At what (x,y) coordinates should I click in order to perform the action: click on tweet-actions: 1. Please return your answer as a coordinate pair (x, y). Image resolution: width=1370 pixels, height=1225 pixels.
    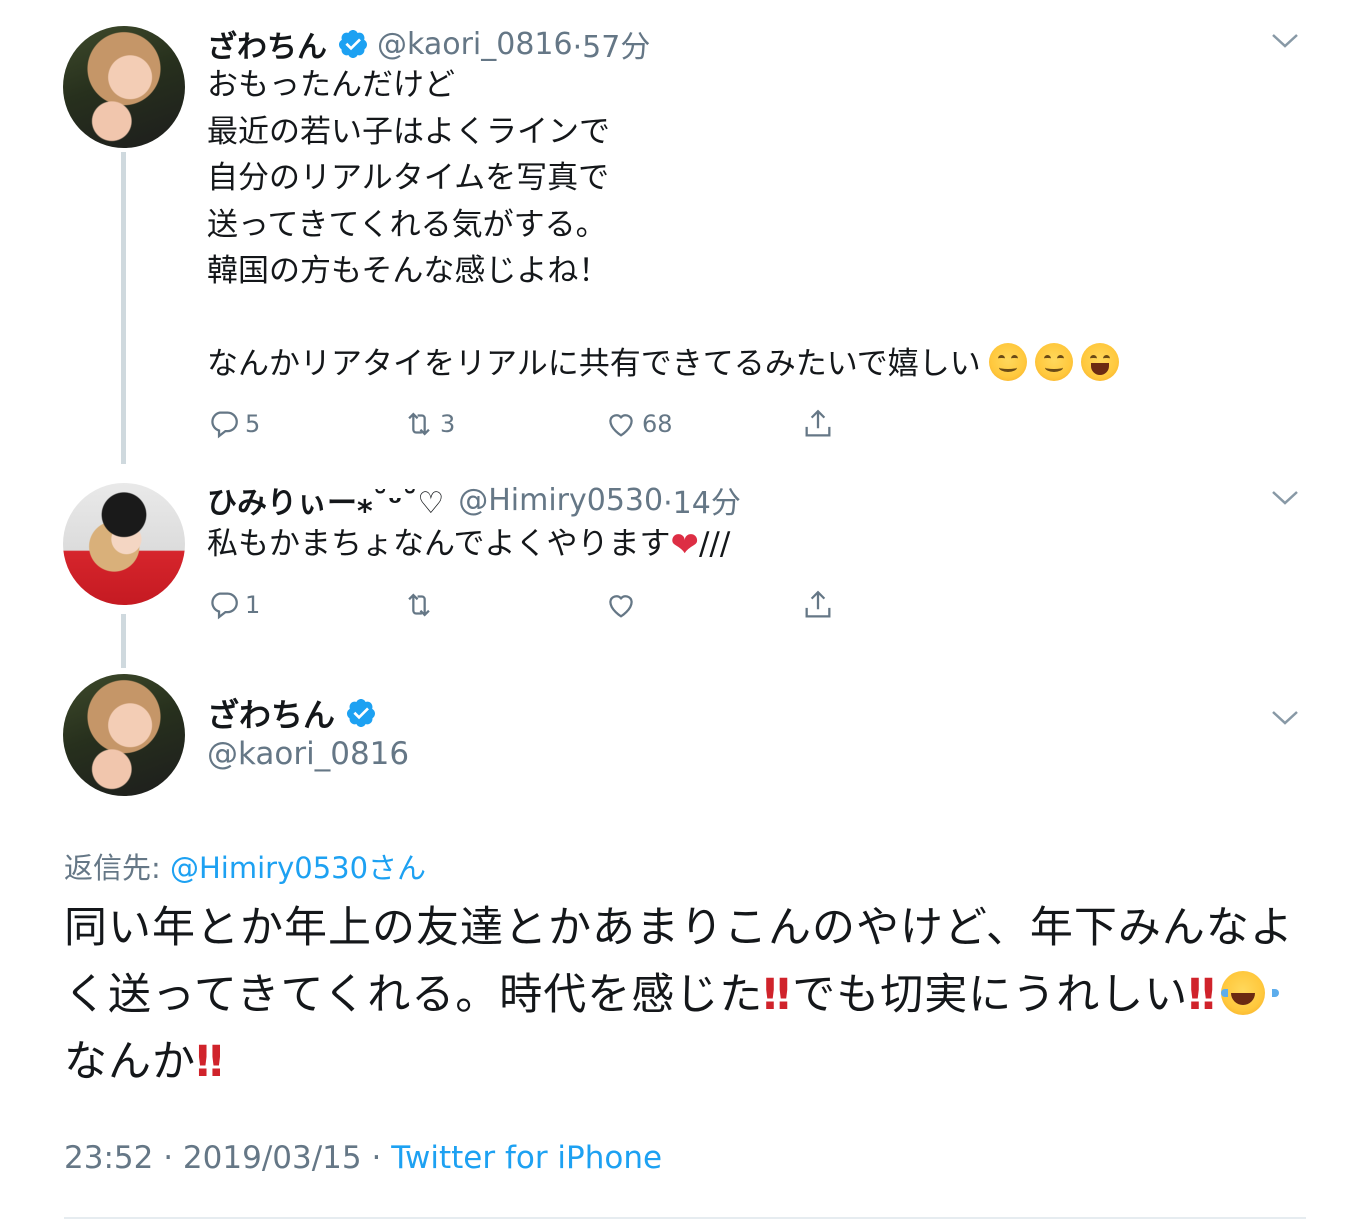
    Looking at the image, I should click on (527, 608).